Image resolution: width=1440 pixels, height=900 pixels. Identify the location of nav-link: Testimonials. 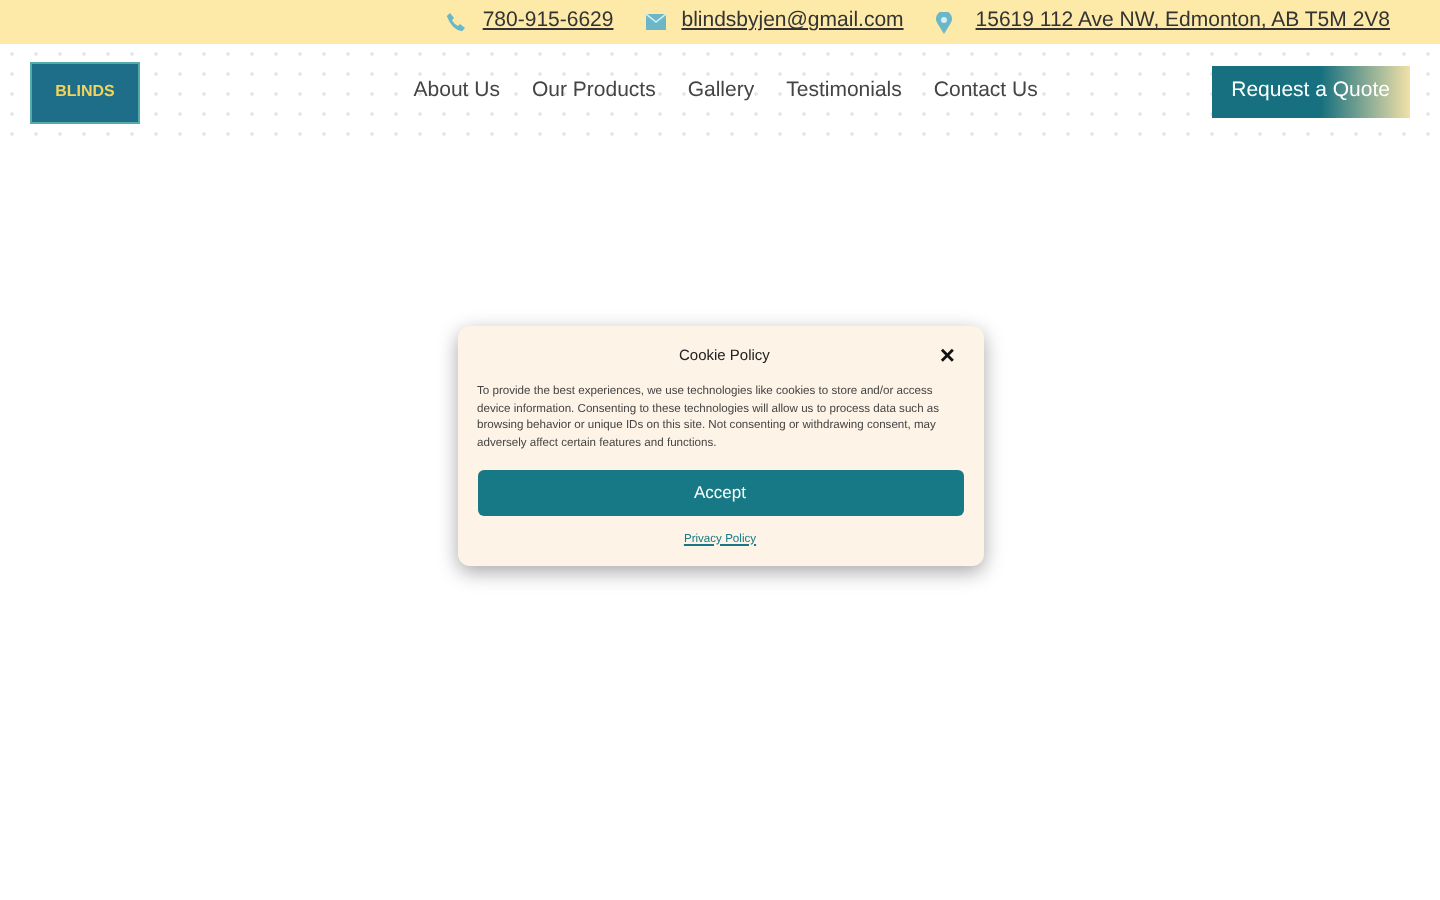
(844, 92).